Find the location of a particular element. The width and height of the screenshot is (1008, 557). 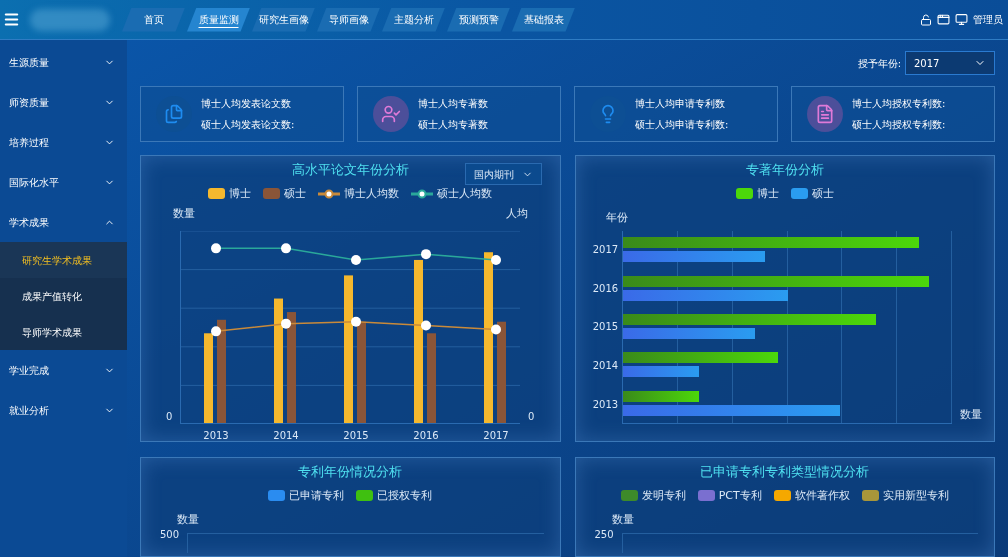

sidebar-item: 师资质量 is located at coordinates (63, 102).